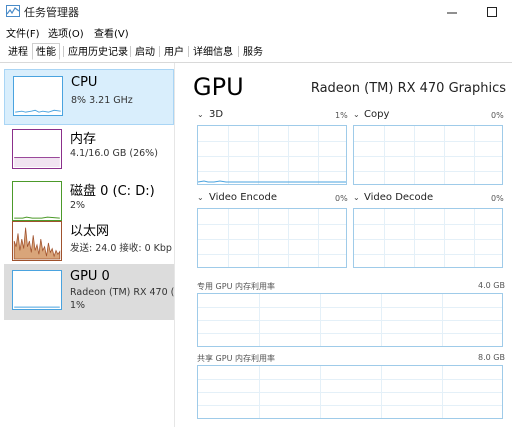 This screenshot has width=512, height=427. Describe the element at coordinates (90, 276) in the screenshot. I see `sidebar-item-title: GPU 0` at that location.